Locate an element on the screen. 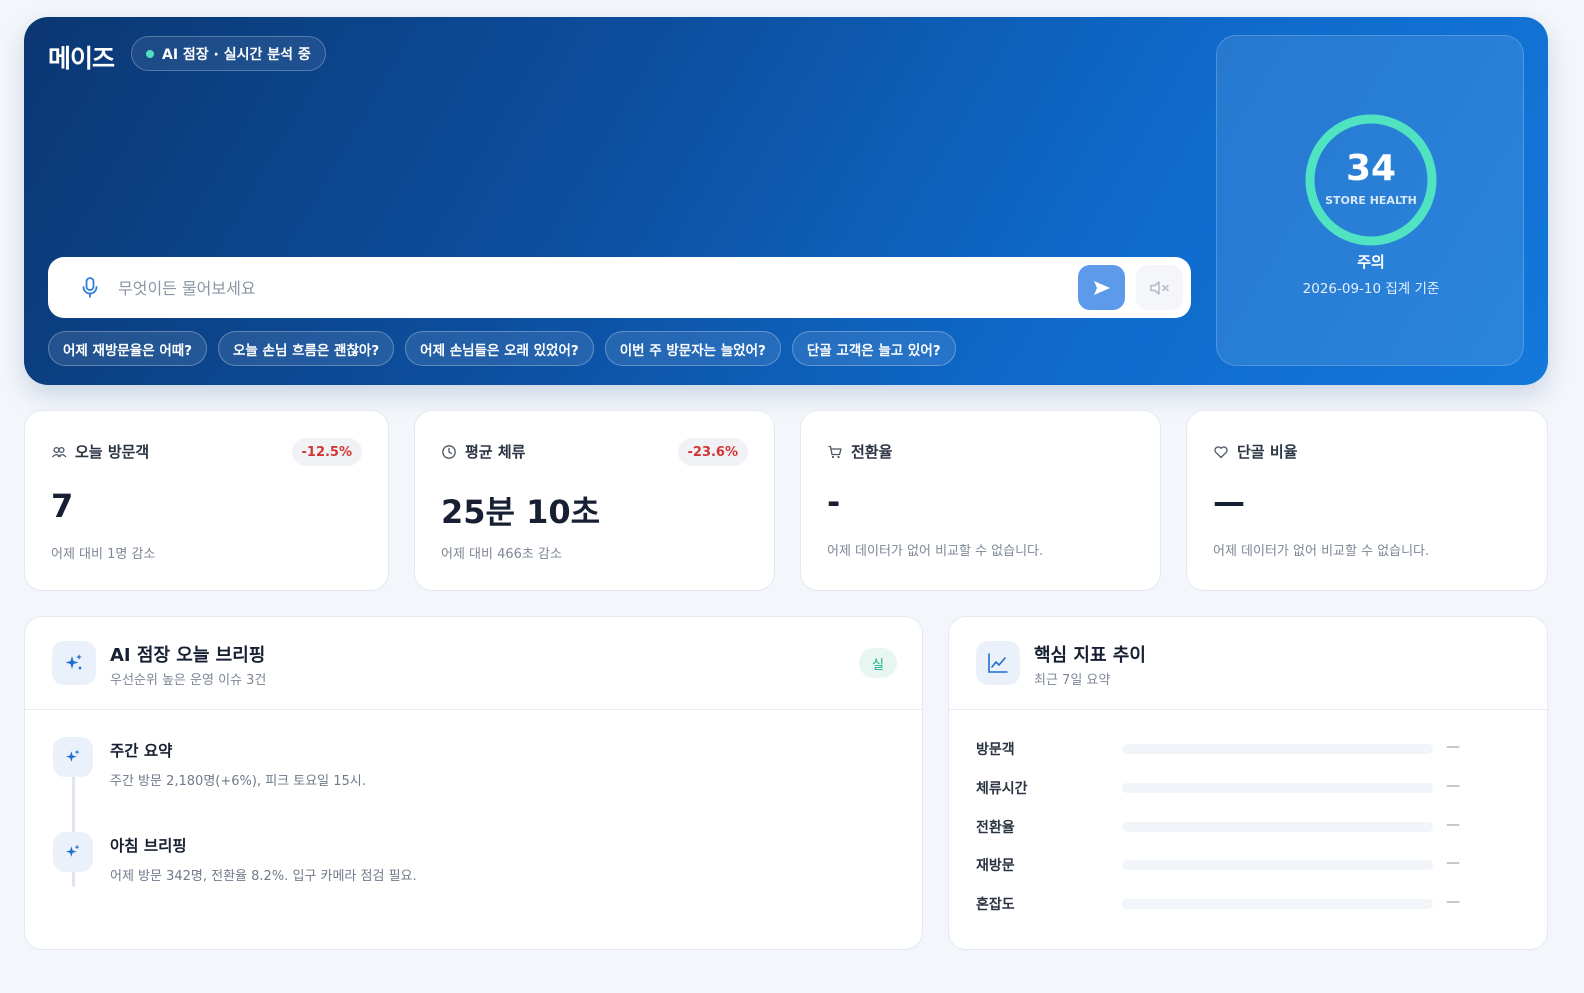 The image size is (1584, 993). store-health-panel: 34 STORE HEALTH 주의 2026-09-10 집계 기준 is located at coordinates (1370, 200).